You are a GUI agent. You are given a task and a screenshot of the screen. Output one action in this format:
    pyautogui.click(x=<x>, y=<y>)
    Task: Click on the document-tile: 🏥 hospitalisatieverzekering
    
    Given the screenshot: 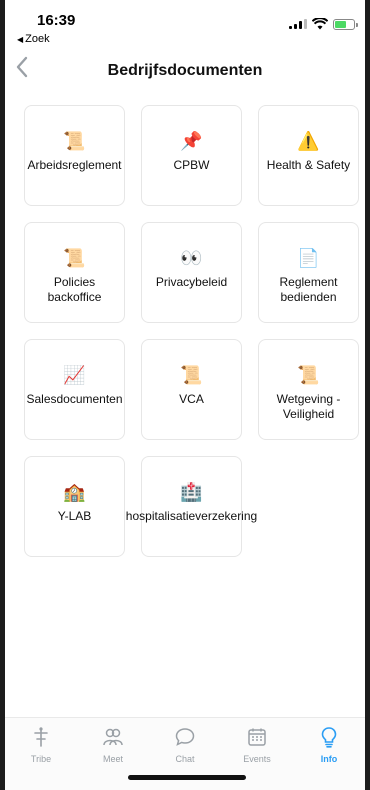 What is the action you would take?
    pyautogui.click(x=191, y=506)
    